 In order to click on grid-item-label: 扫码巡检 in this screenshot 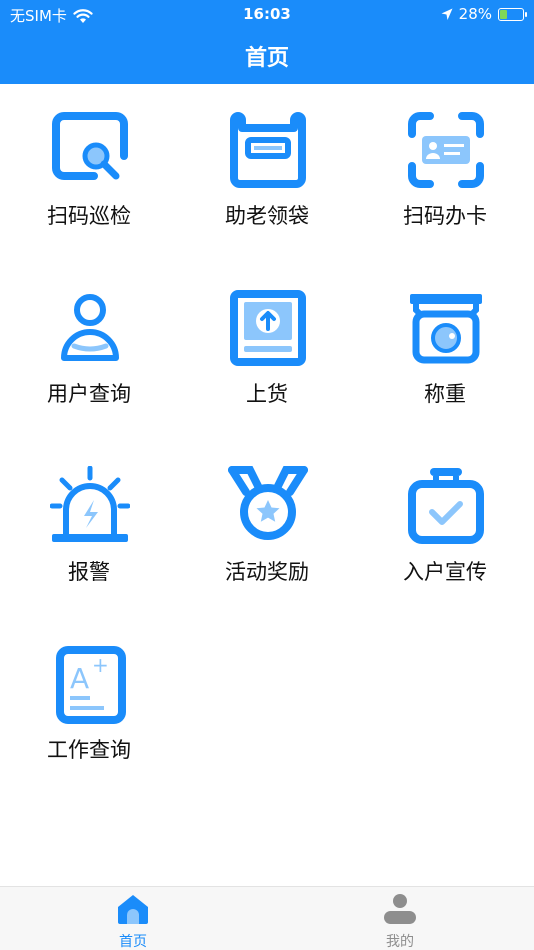, I will do `click(89, 216)`.